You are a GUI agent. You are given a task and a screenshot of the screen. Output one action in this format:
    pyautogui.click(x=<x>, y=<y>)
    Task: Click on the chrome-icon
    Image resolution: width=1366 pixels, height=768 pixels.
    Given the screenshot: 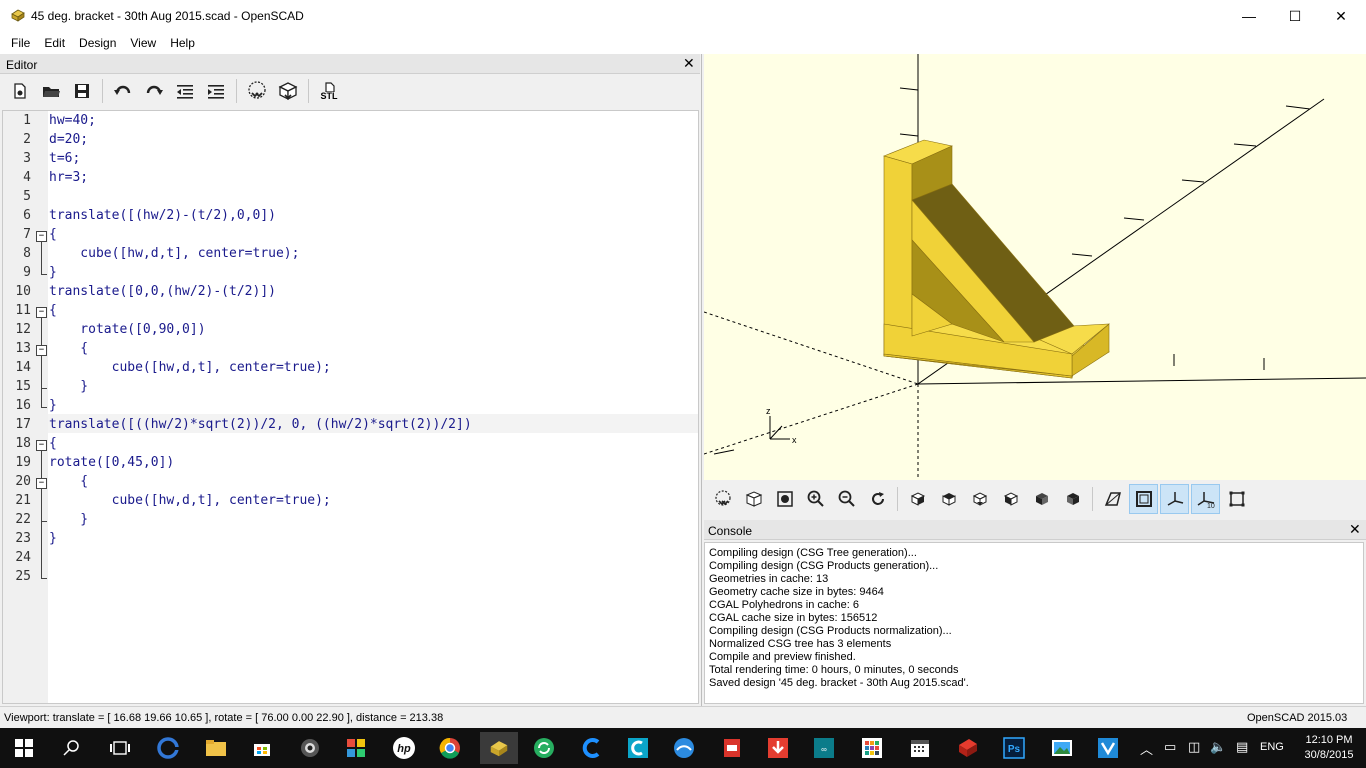 What is the action you would take?
    pyautogui.click(x=450, y=748)
    